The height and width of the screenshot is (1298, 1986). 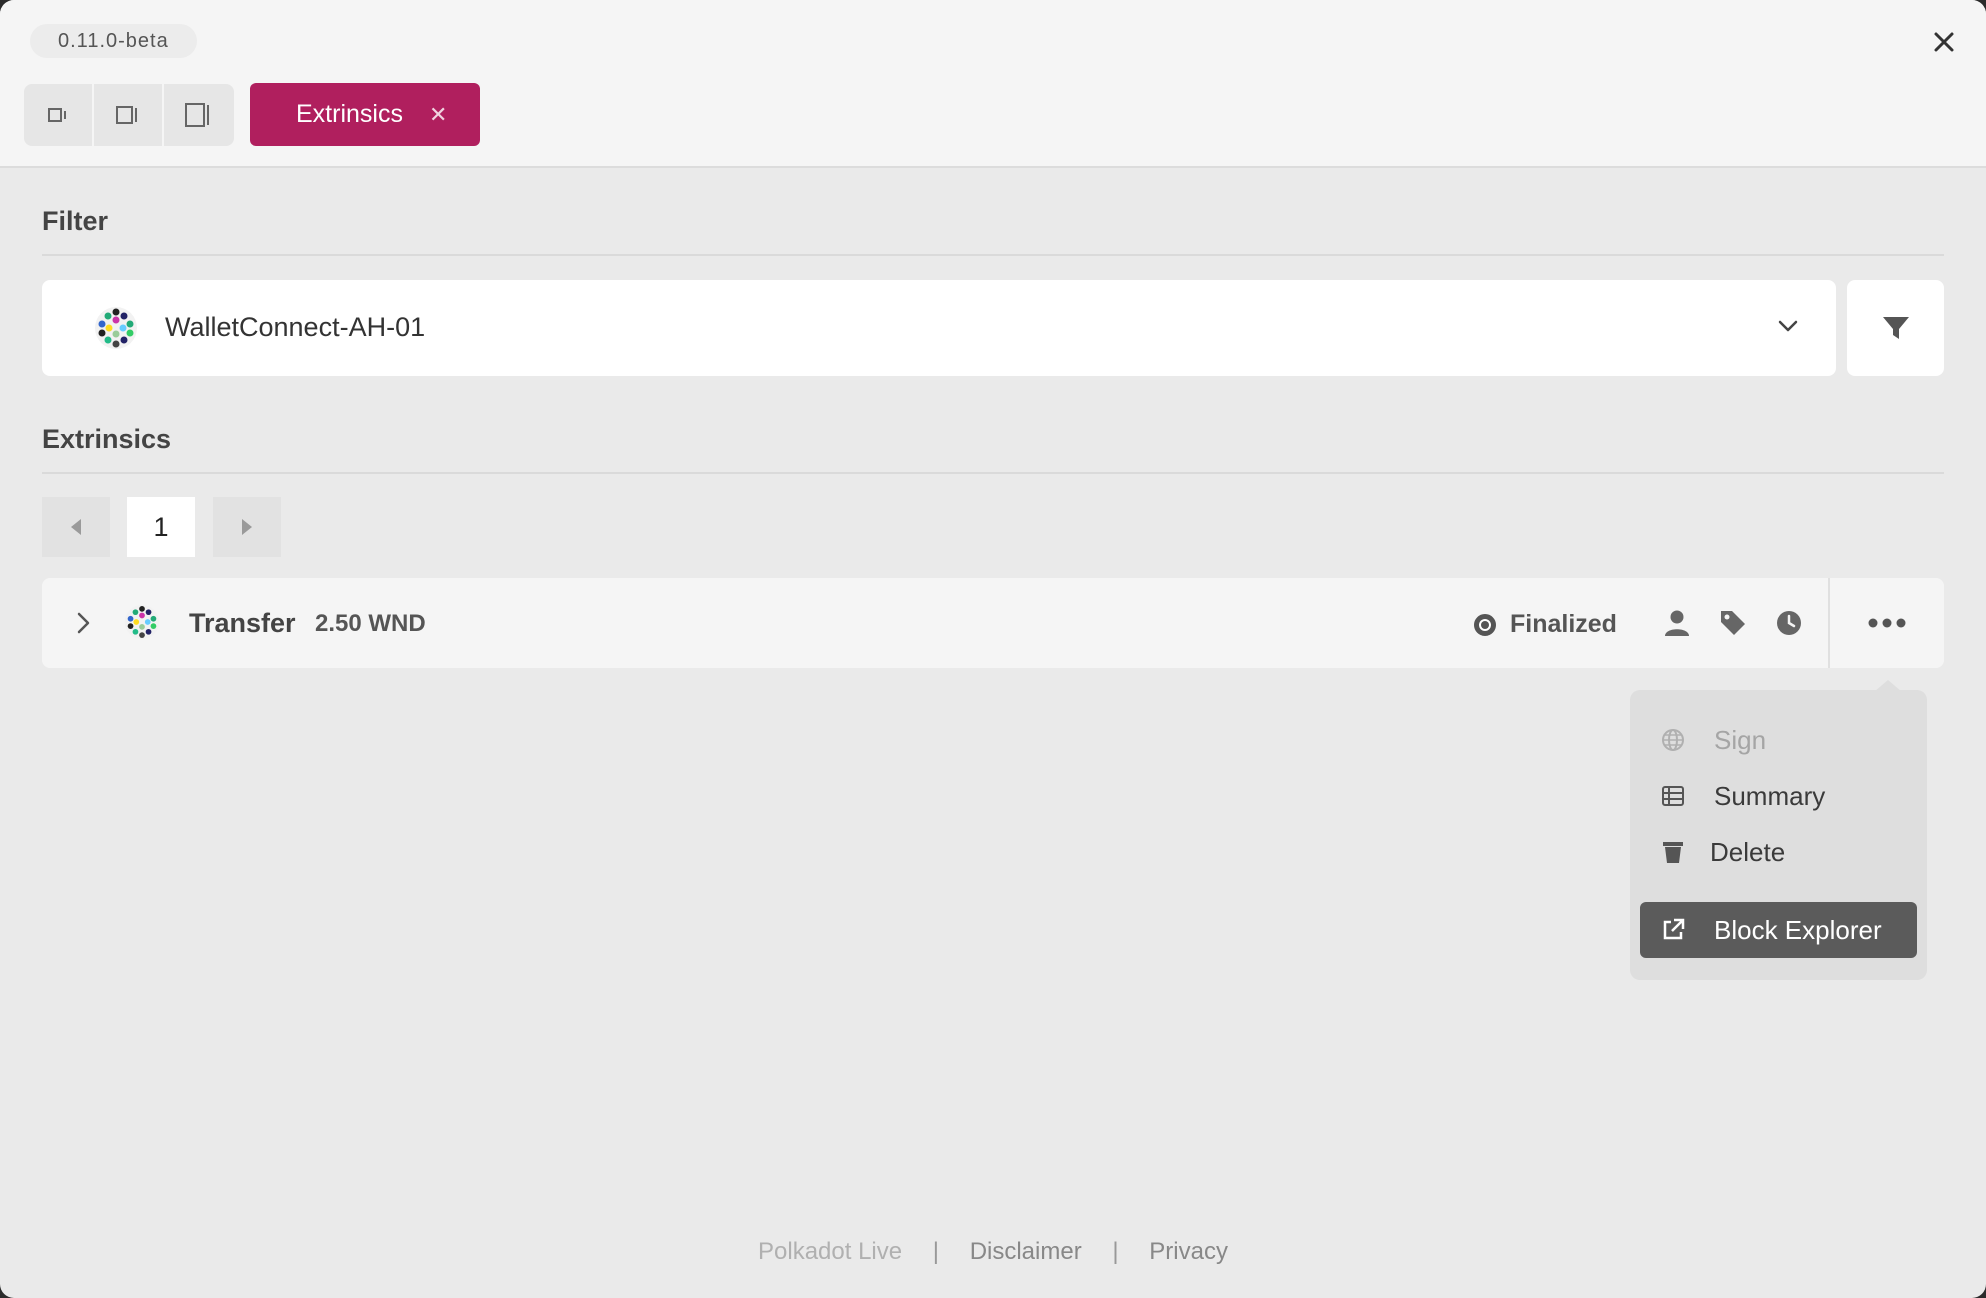 I want to click on list-icon, so click(x=1673, y=796).